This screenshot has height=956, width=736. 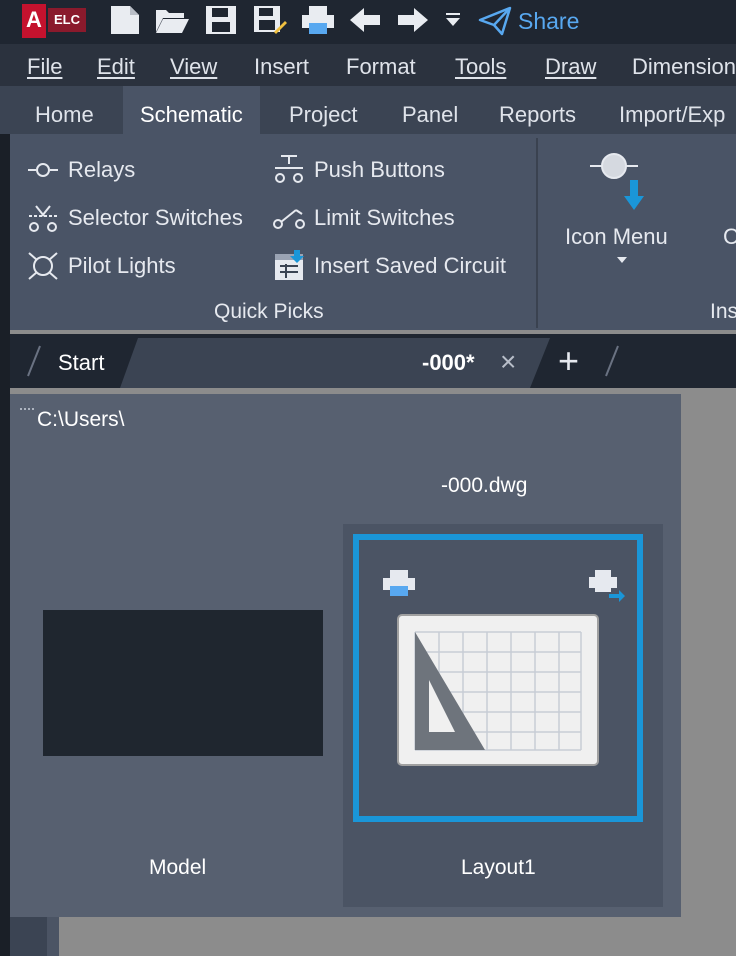 I want to click on insert-saved-circuit-label: Insert Saved Circuit, so click(x=410, y=265).